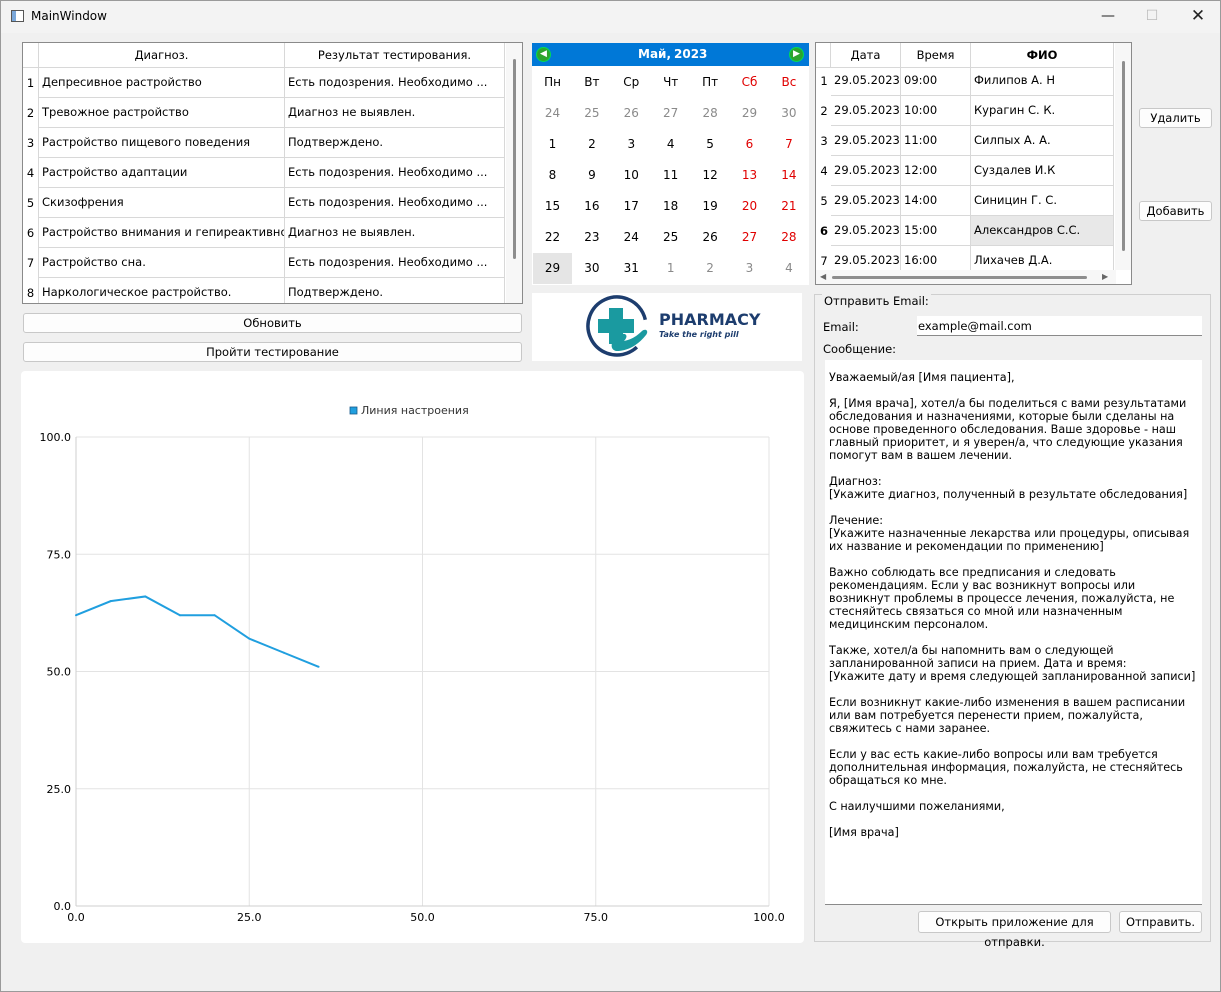  Describe the element at coordinates (824, 231) in the screenshot. I see `row-number: 6` at that location.